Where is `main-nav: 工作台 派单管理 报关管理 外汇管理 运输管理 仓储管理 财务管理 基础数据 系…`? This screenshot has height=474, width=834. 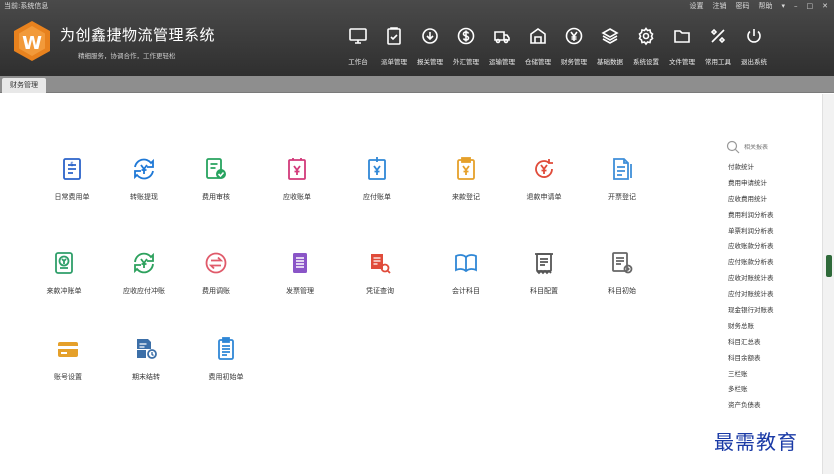
main-nav: 工作台 派单管理 报关管理 外汇管理 运输管理 仓储管理 财务管理 基础数据 系… is located at coordinates (556, 46).